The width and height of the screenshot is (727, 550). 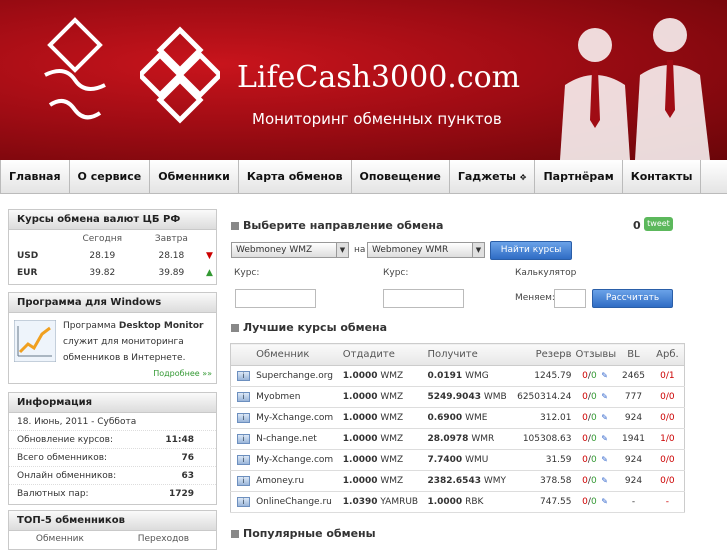 I want to click on col-give: Отдадите, so click(x=385, y=354).